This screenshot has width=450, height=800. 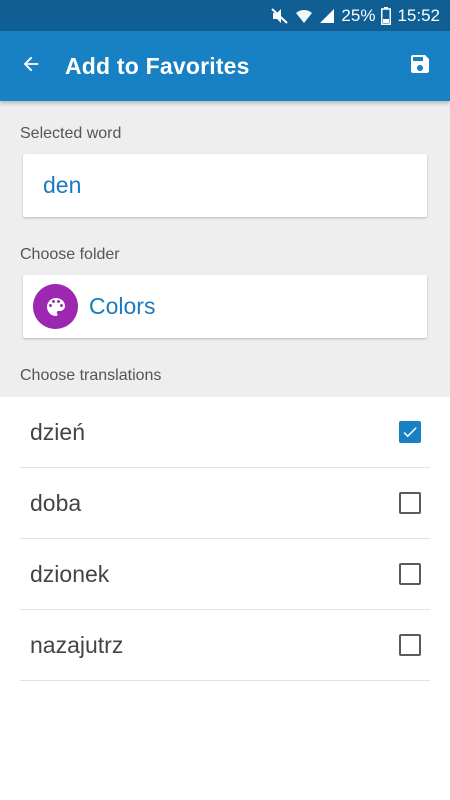 What do you see at coordinates (304, 16) in the screenshot?
I see `wifi-icon` at bounding box center [304, 16].